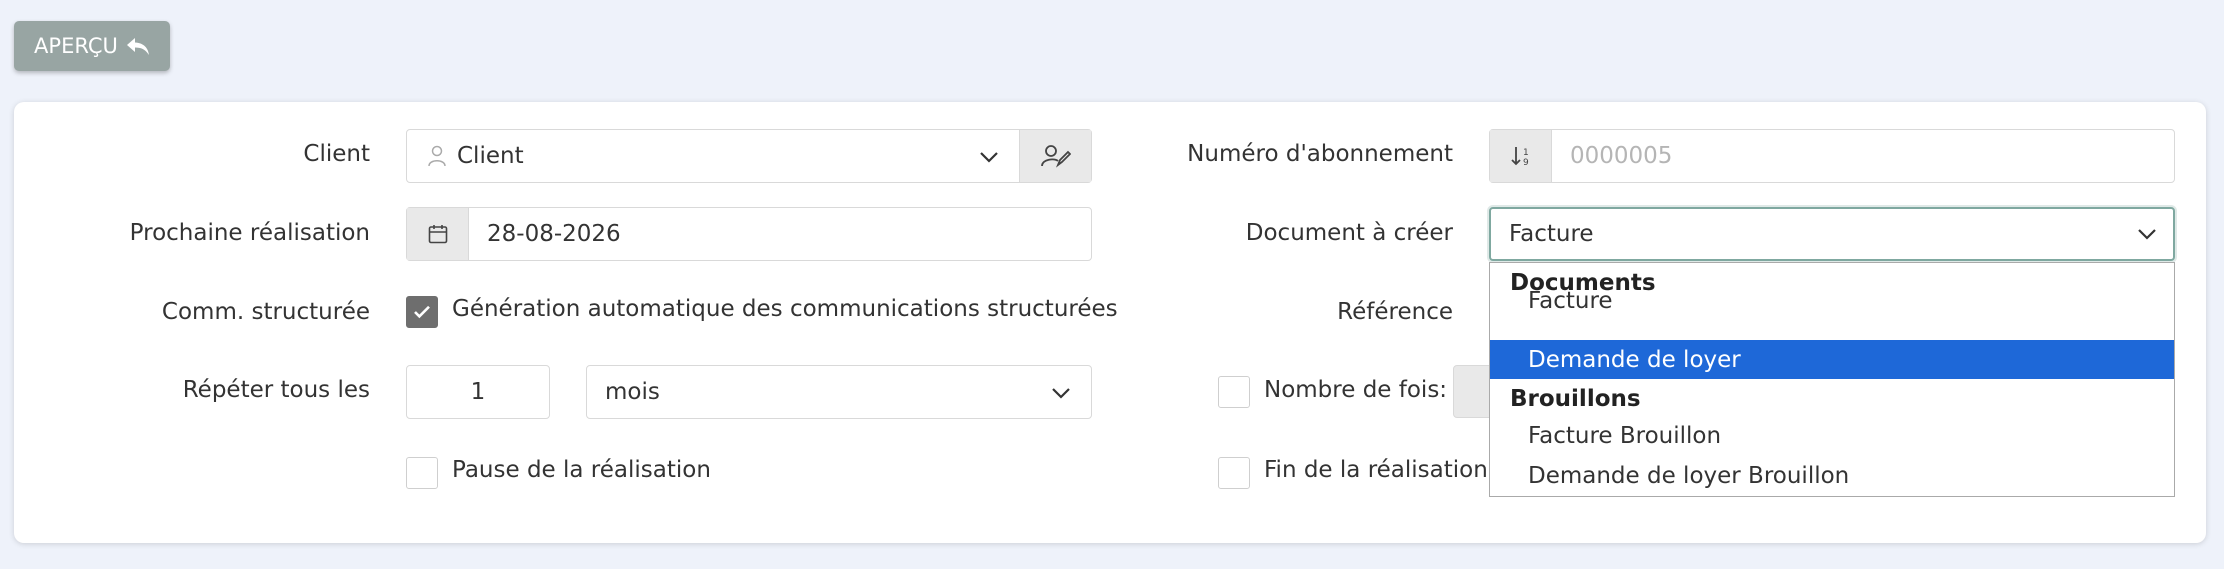 This screenshot has height=569, width=2224. I want to click on sub-number-placeholder: 0000005, so click(1621, 156).